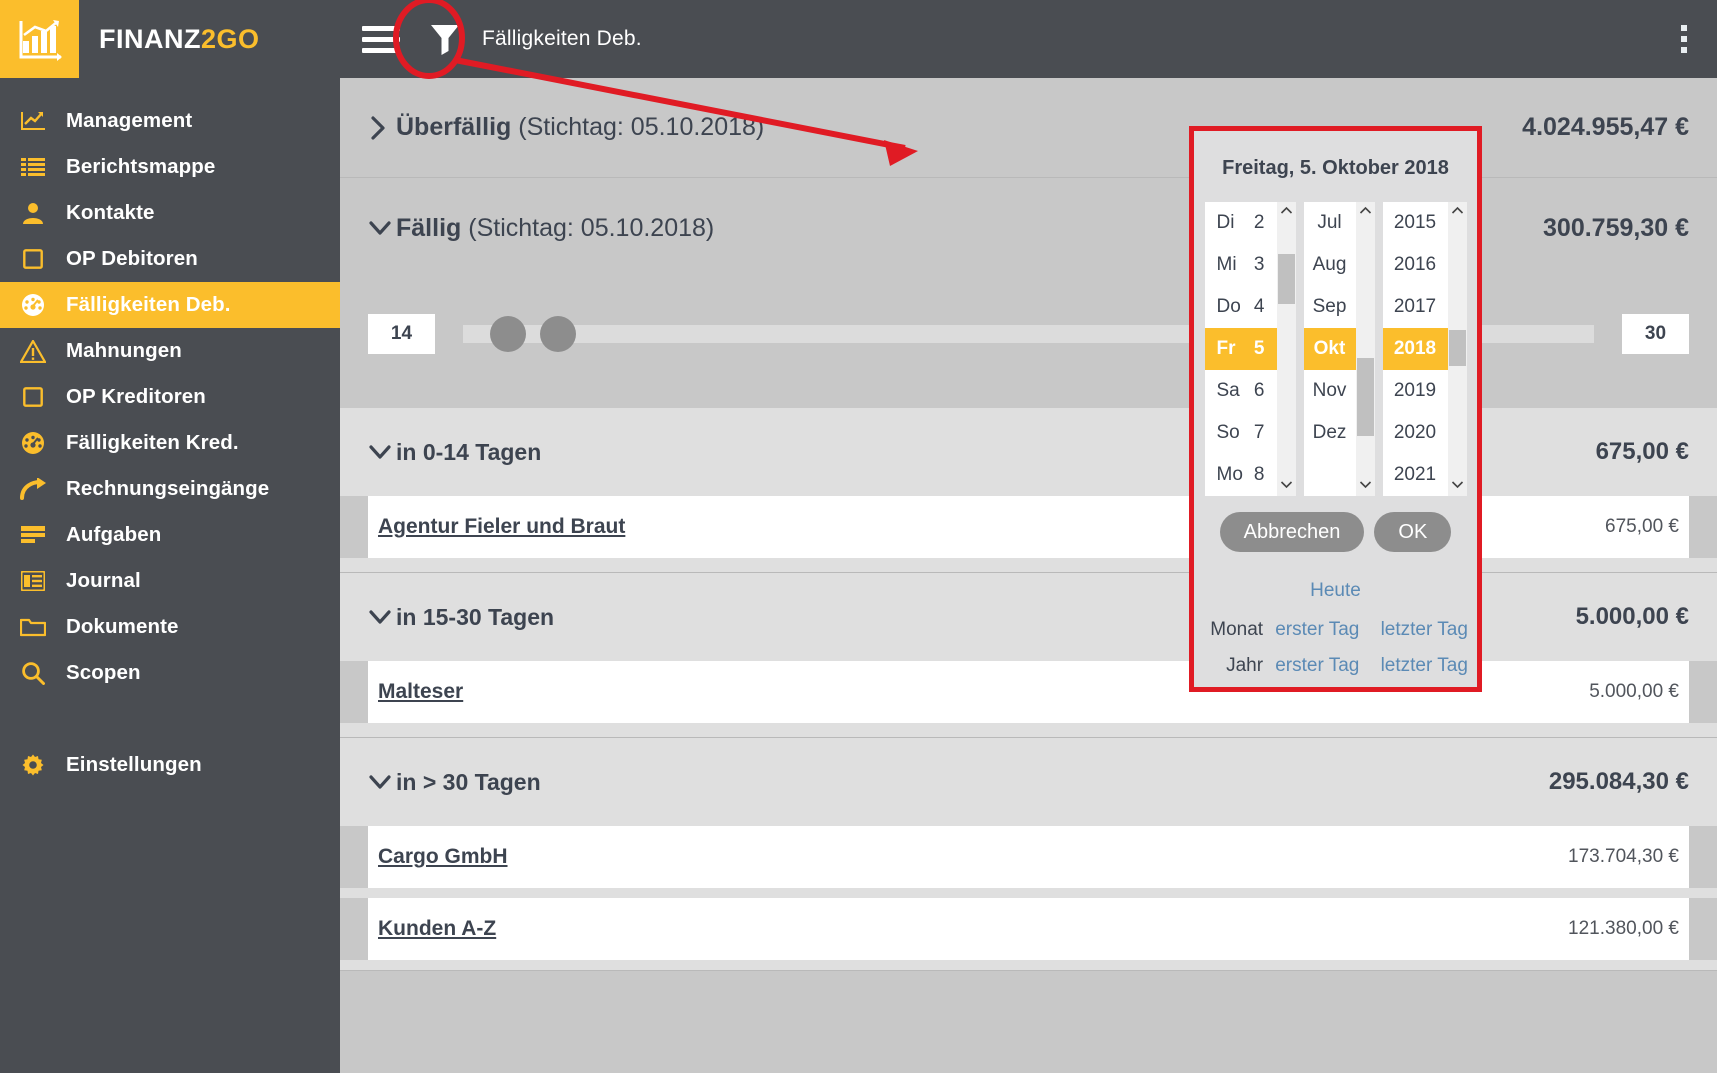 Image resolution: width=1717 pixels, height=1073 pixels. I want to click on arrow-curve-right-icon, so click(33, 489).